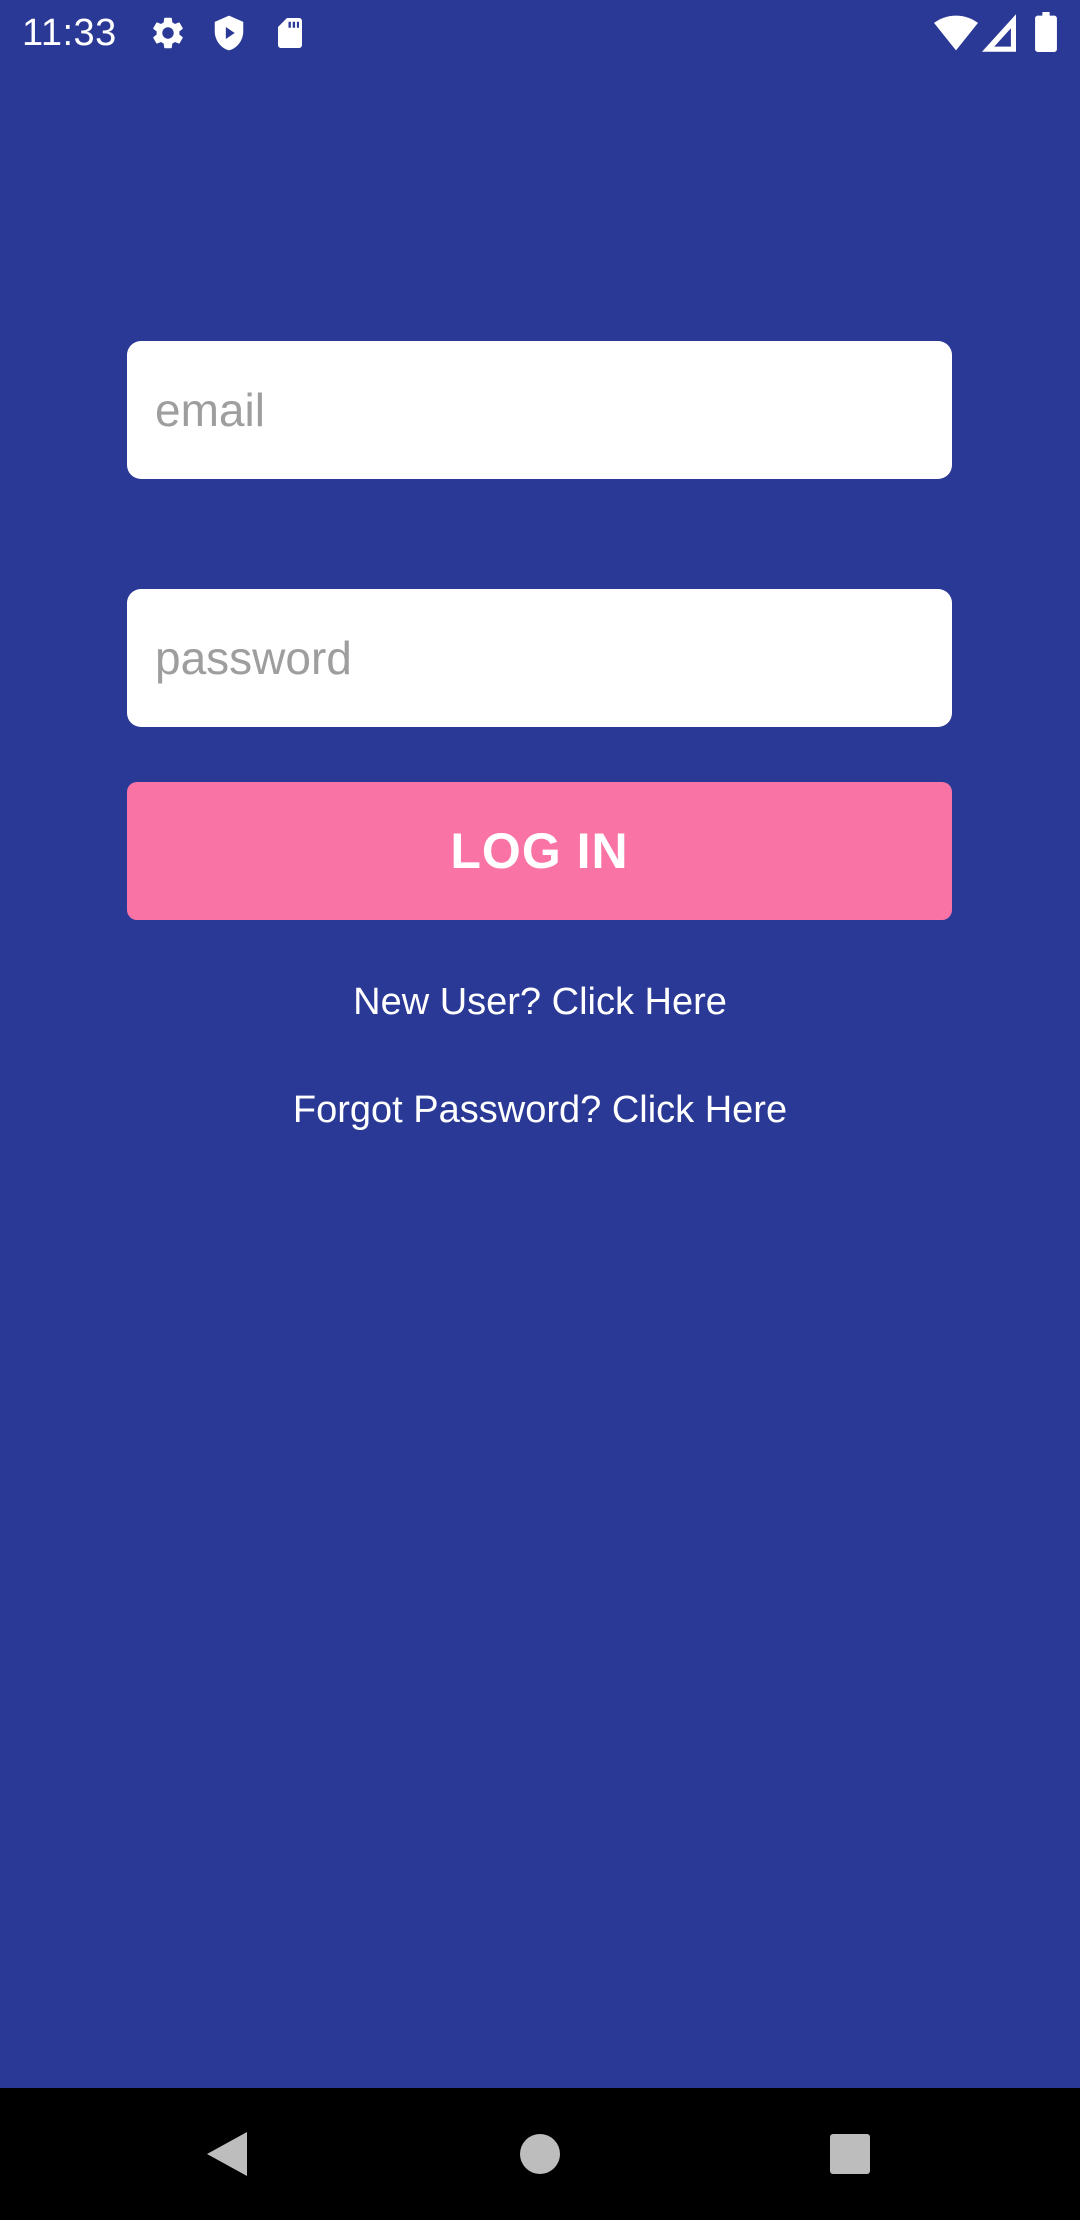  I want to click on login-button: LOG IN, so click(539, 851).